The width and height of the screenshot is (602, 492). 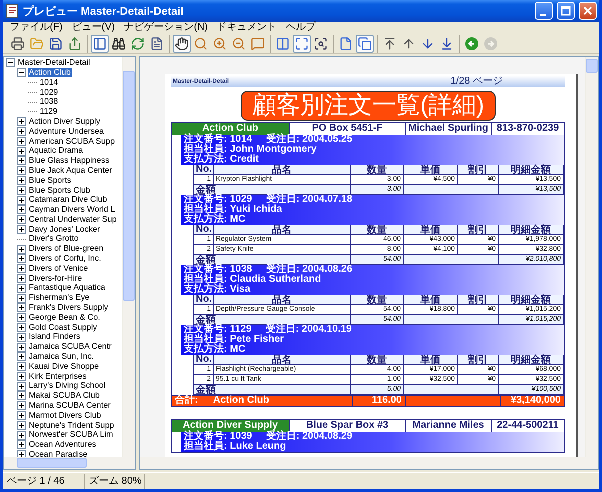 I want to click on tree-item: Jamaica SCUBA Centr, so click(x=70, y=347).